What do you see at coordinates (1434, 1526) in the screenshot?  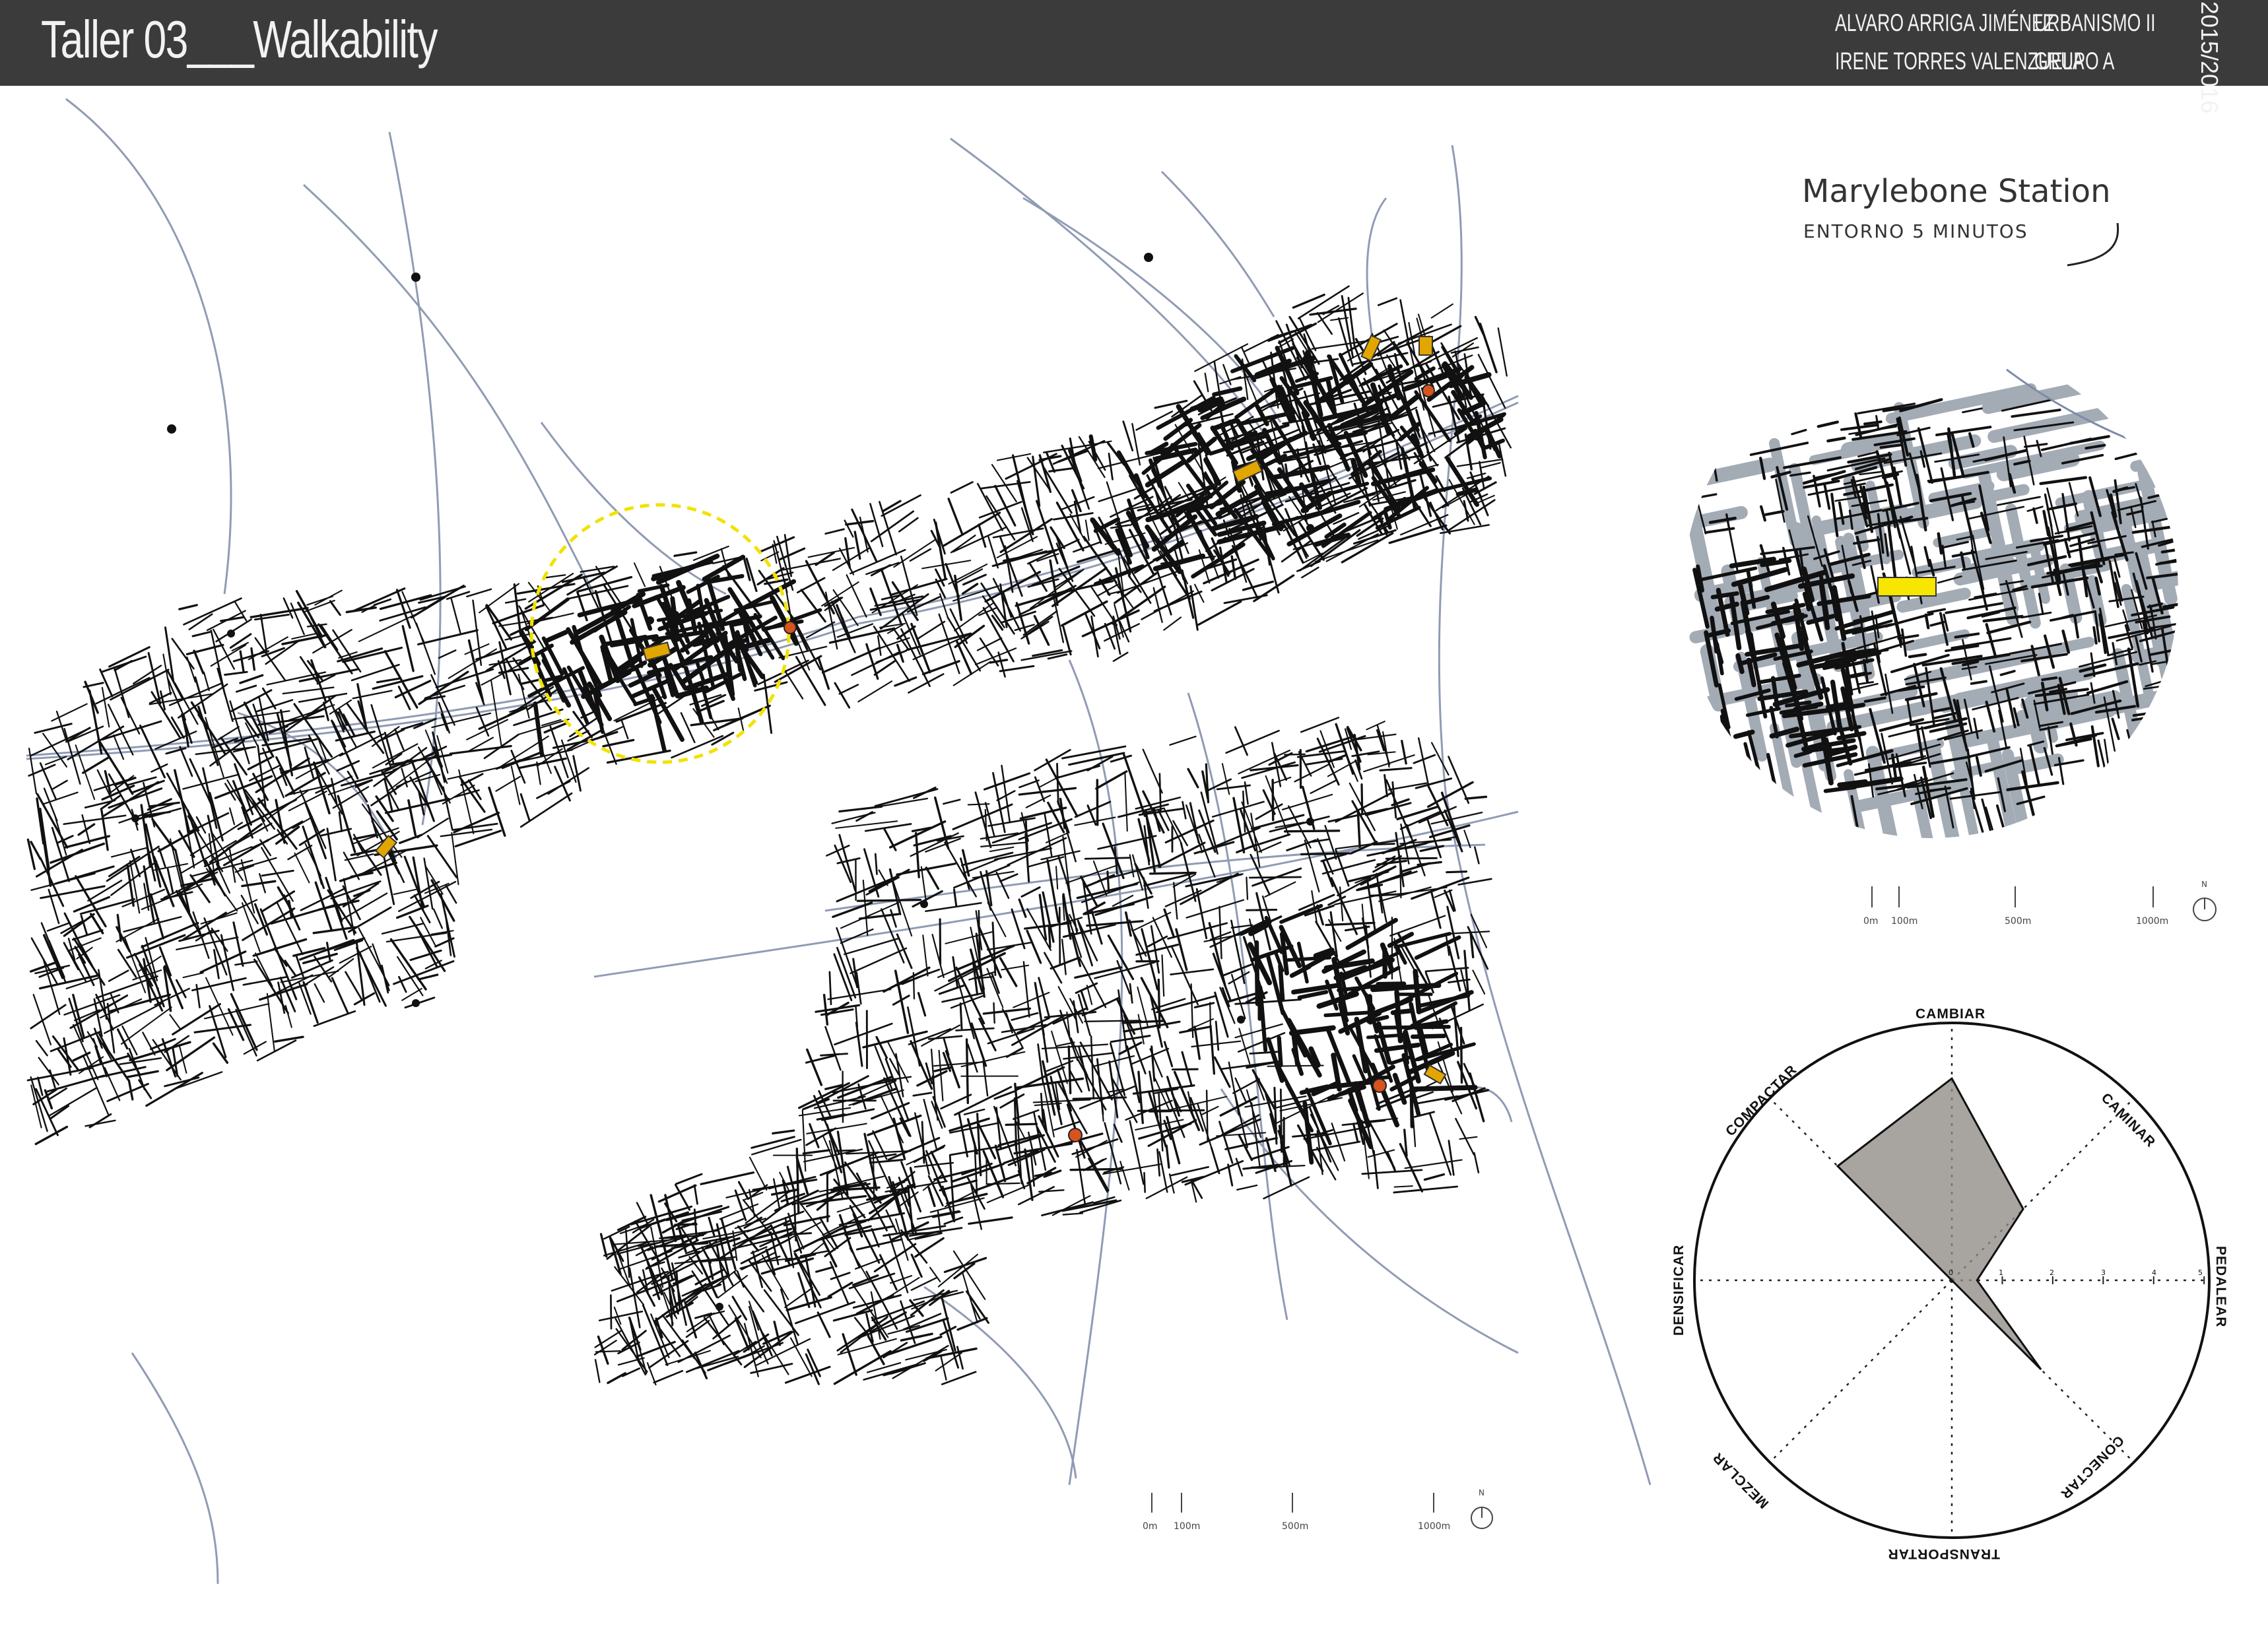 I see `main-scale-label-1000: 1000m` at bounding box center [1434, 1526].